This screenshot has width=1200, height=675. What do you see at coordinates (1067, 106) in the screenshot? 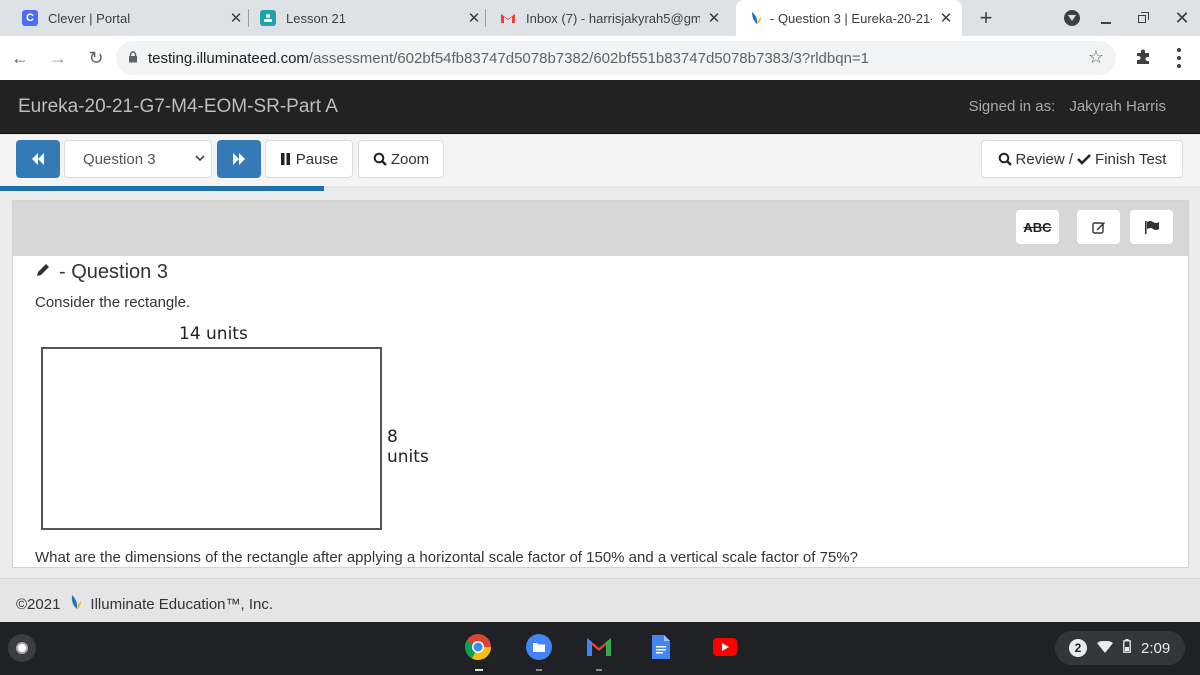
I see `signed-in-info: Signed in as: Jakyrah Harris` at bounding box center [1067, 106].